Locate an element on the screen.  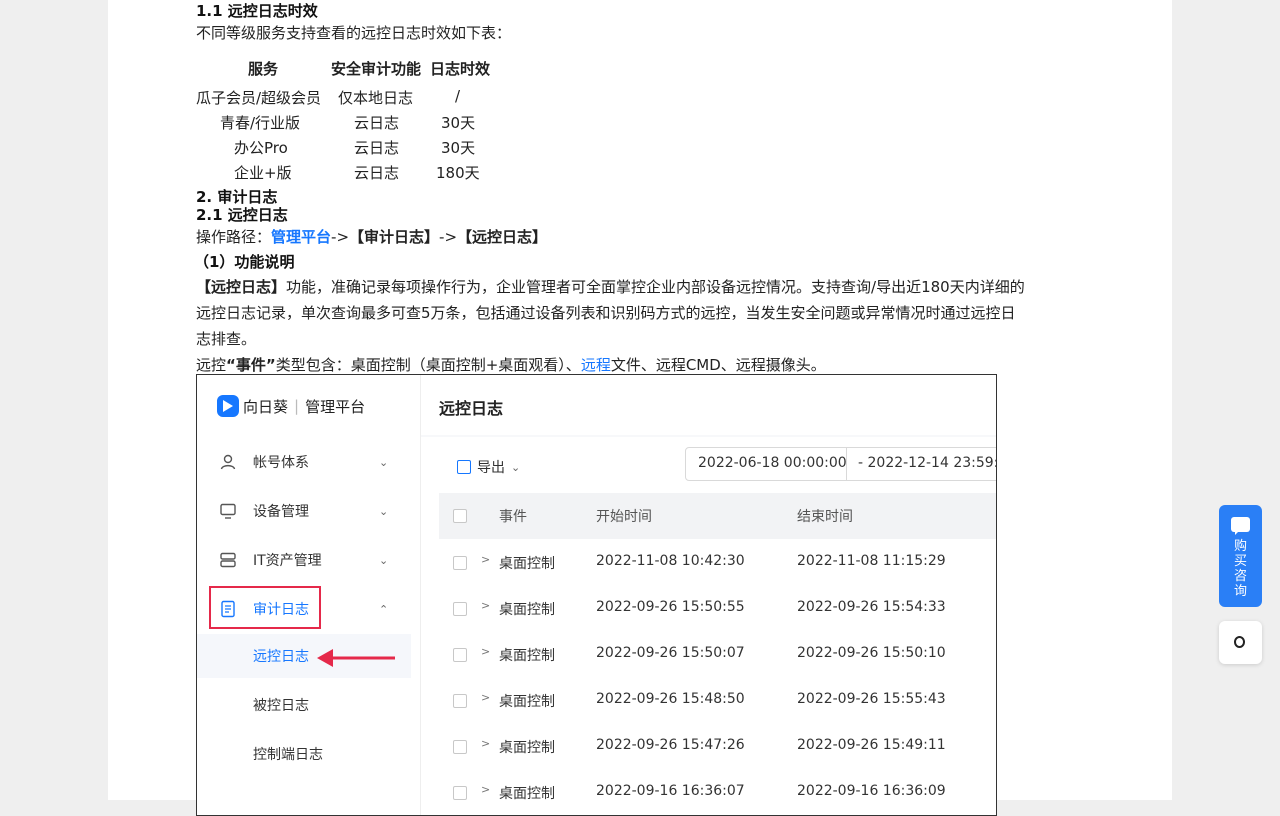
table-cell: 企业+版 is located at coordinates (263, 173).